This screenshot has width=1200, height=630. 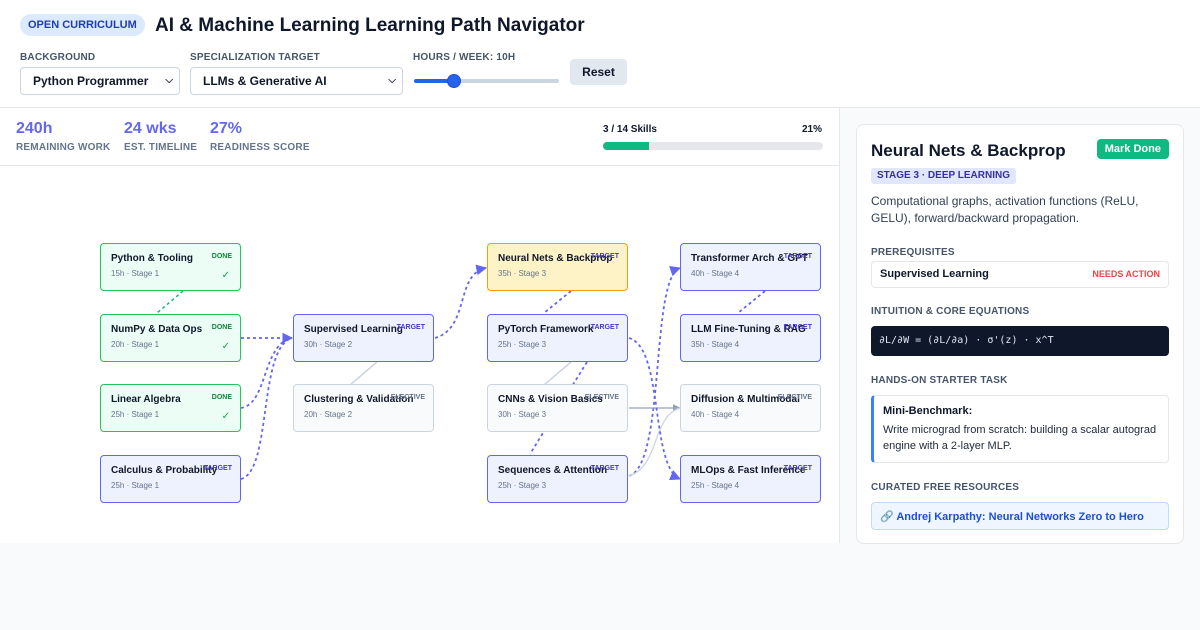 I want to click on equations-label: INTUITION & CORE EQUATIONS, so click(x=950, y=311).